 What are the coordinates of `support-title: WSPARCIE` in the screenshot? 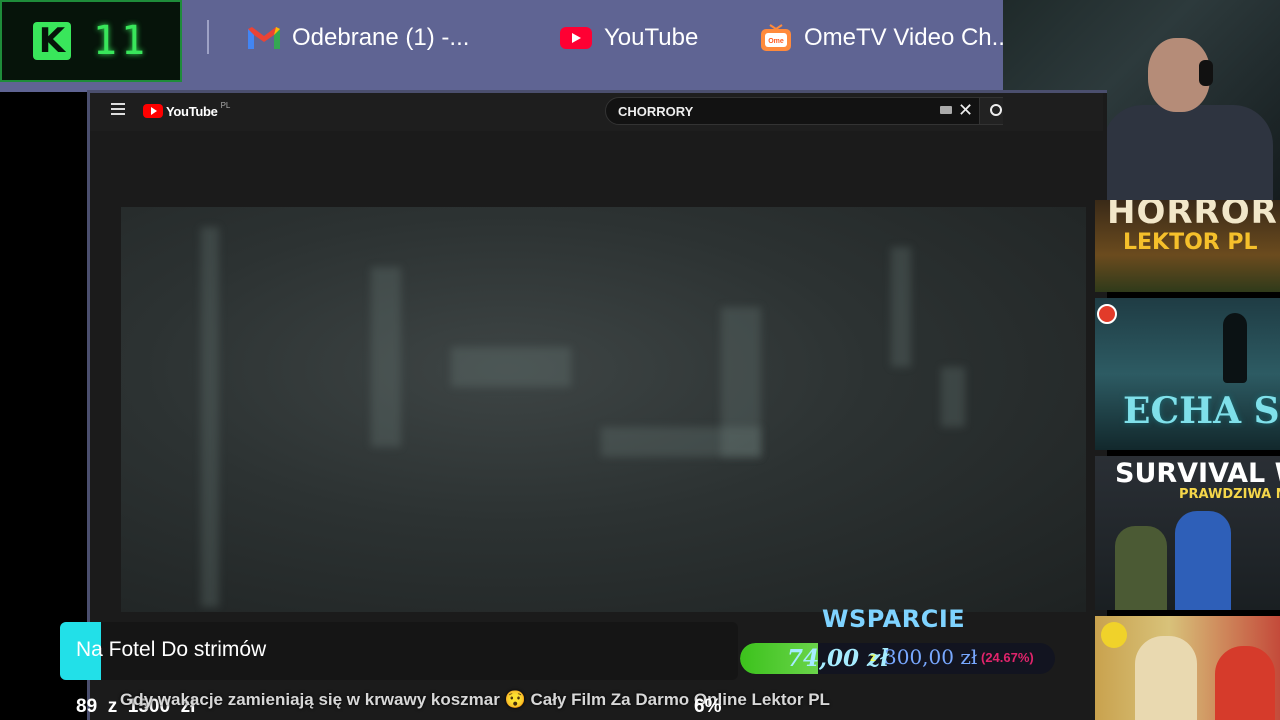 It's located at (894, 619).